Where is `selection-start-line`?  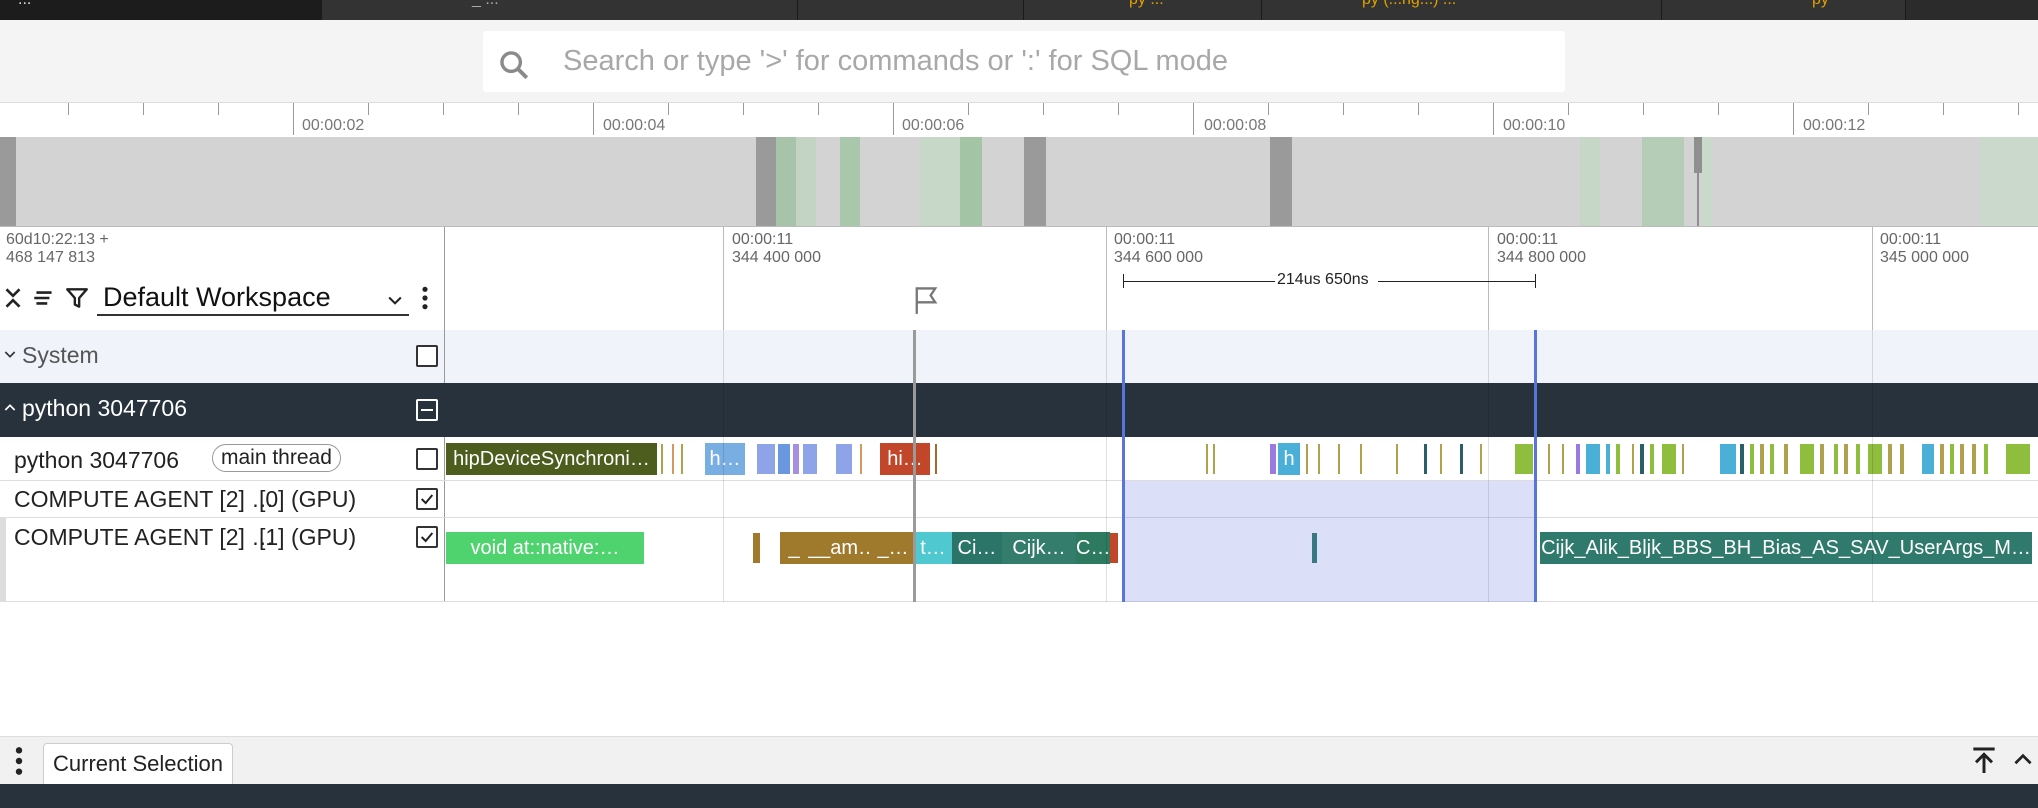
selection-start-line is located at coordinates (1123, 466).